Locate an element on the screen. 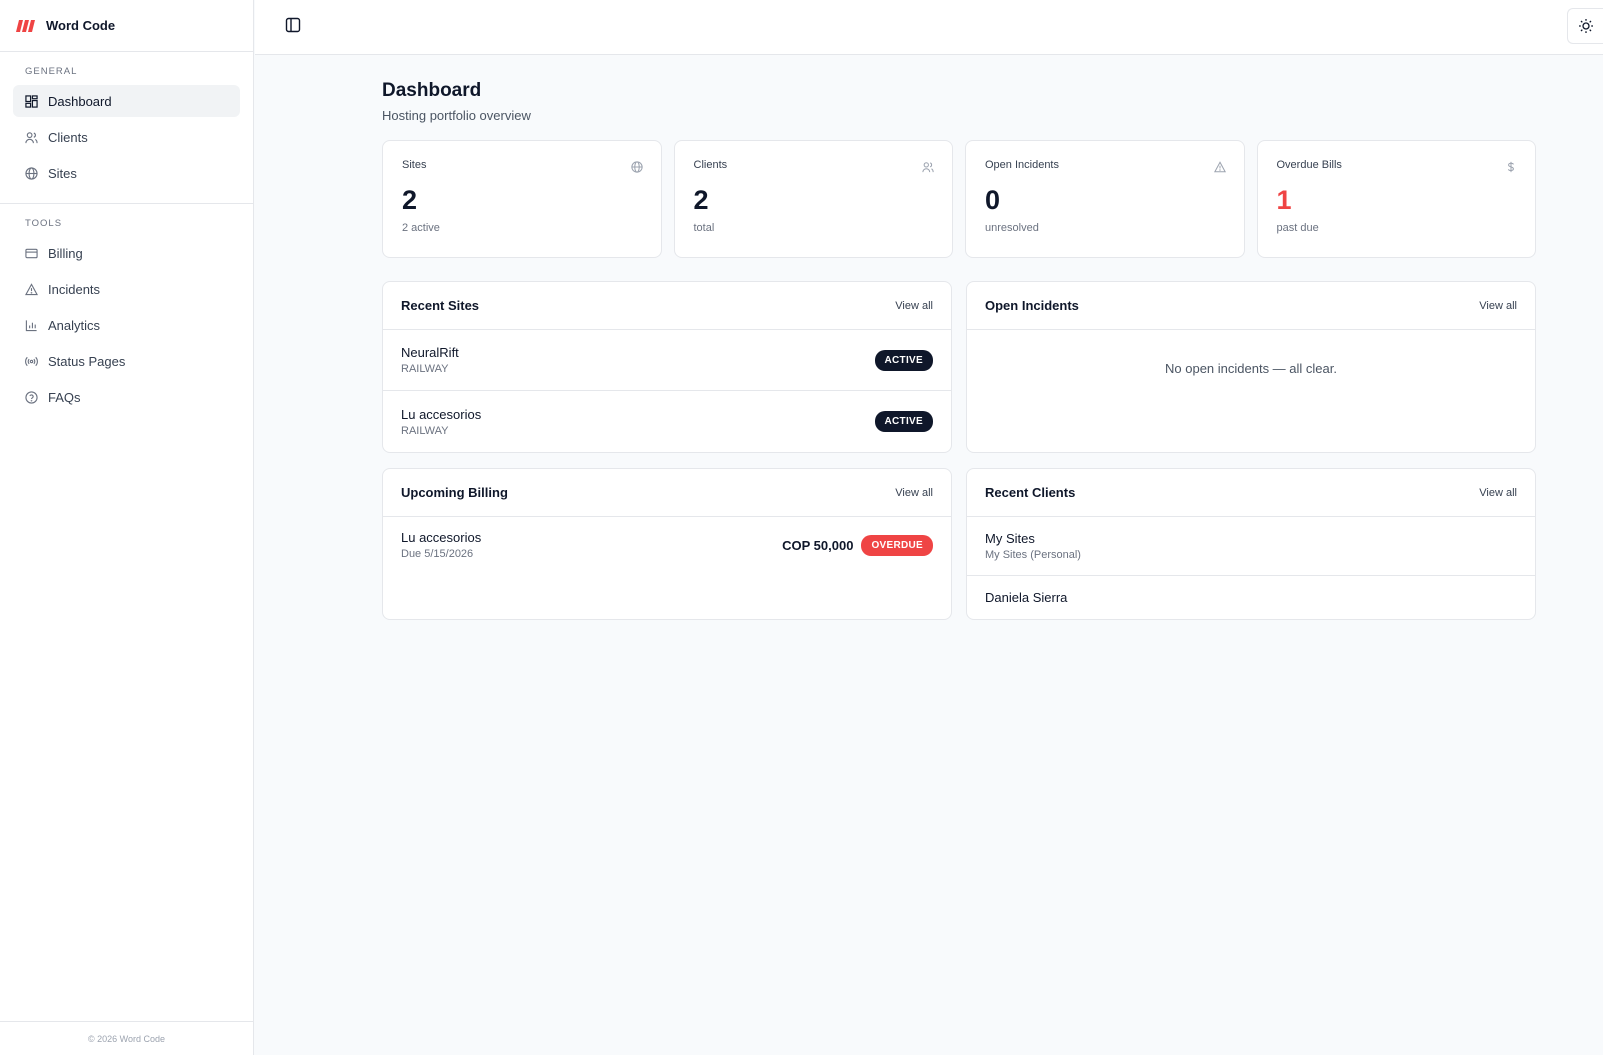 The image size is (1603, 1055). topbar is located at coordinates (929, 27).